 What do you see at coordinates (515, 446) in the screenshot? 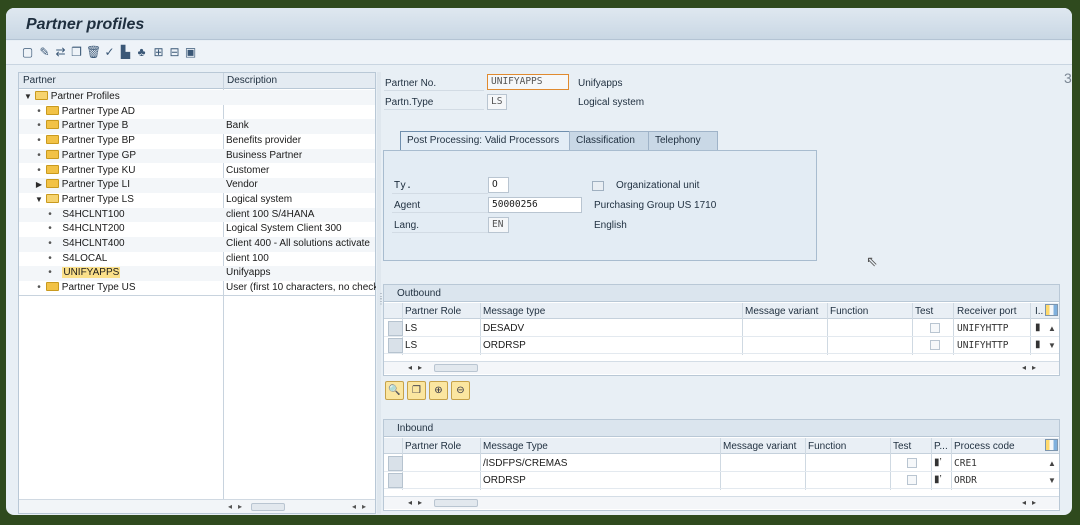
I see `col-message-type: Message Type` at bounding box center [515, 446].